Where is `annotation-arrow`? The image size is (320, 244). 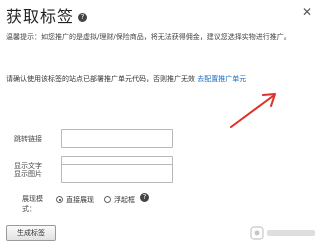 annotation-arrow is located at coordinates (253, 110).